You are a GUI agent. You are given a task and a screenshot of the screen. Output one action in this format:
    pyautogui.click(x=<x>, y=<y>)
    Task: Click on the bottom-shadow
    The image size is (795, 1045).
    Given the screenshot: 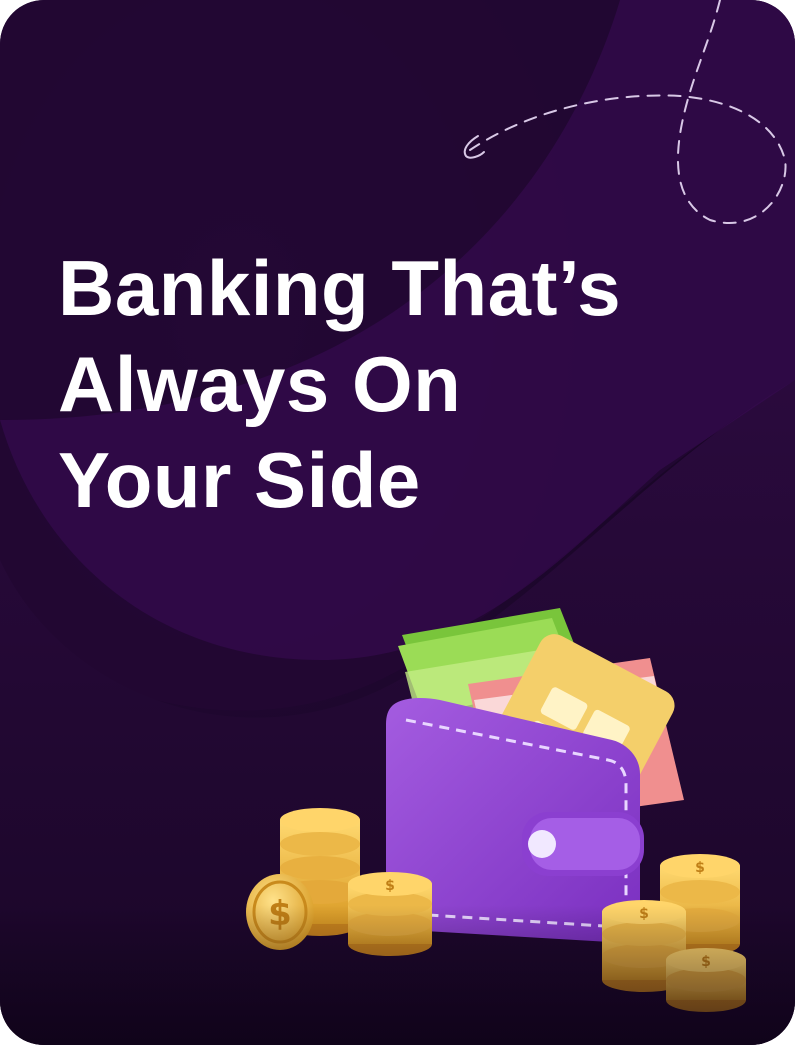 What is the action you would take?
    pyautogui.click(x=397, y=975)
    